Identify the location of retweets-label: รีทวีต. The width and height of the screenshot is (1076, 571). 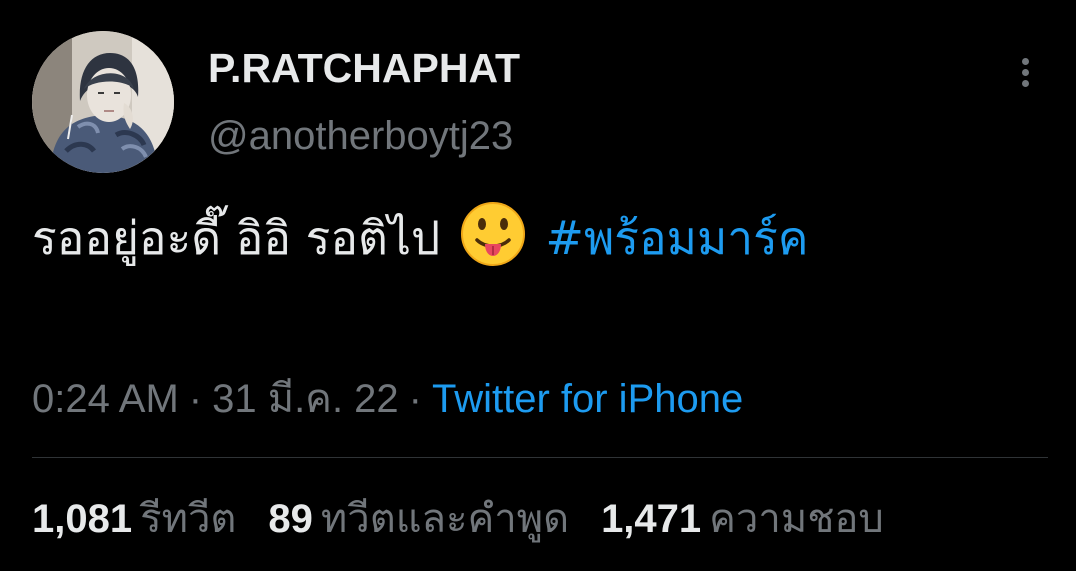
(188, 519).